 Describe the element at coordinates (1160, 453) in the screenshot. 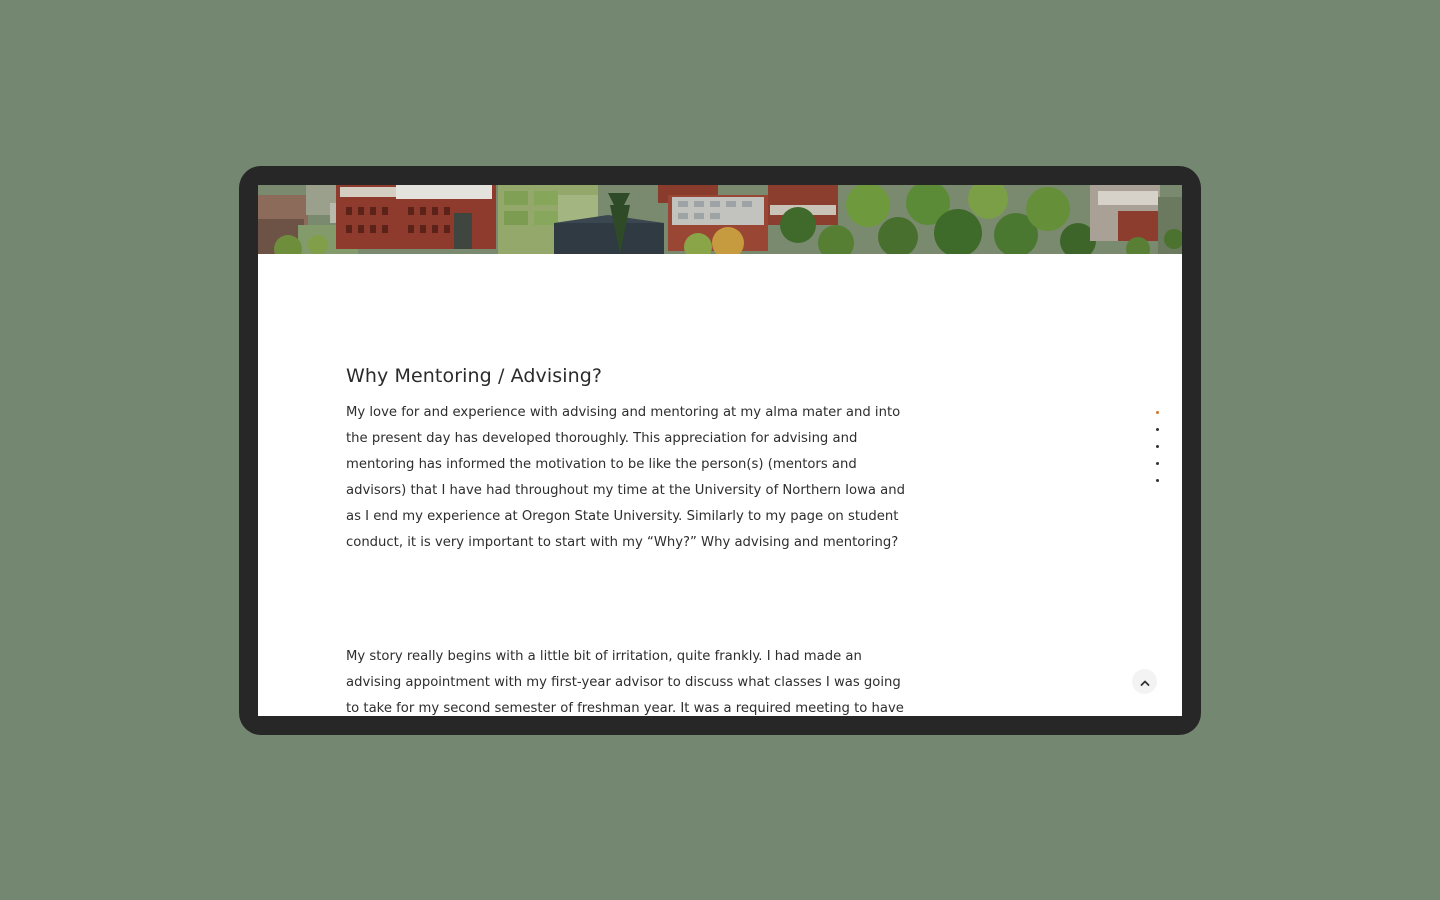

I see `section-nav-dots` at that location.